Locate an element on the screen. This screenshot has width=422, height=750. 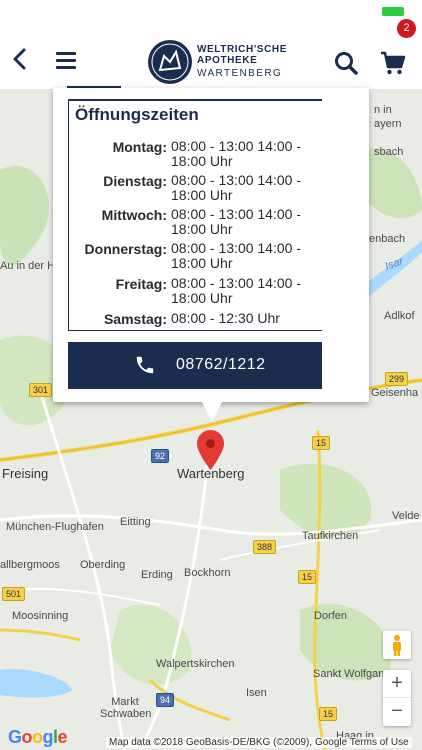
search-button is located at coordinates (346, 63).